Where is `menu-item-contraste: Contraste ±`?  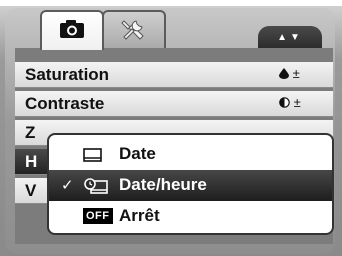
menu-item-contraste: Contraste ± is located at coordinates (174, 104).